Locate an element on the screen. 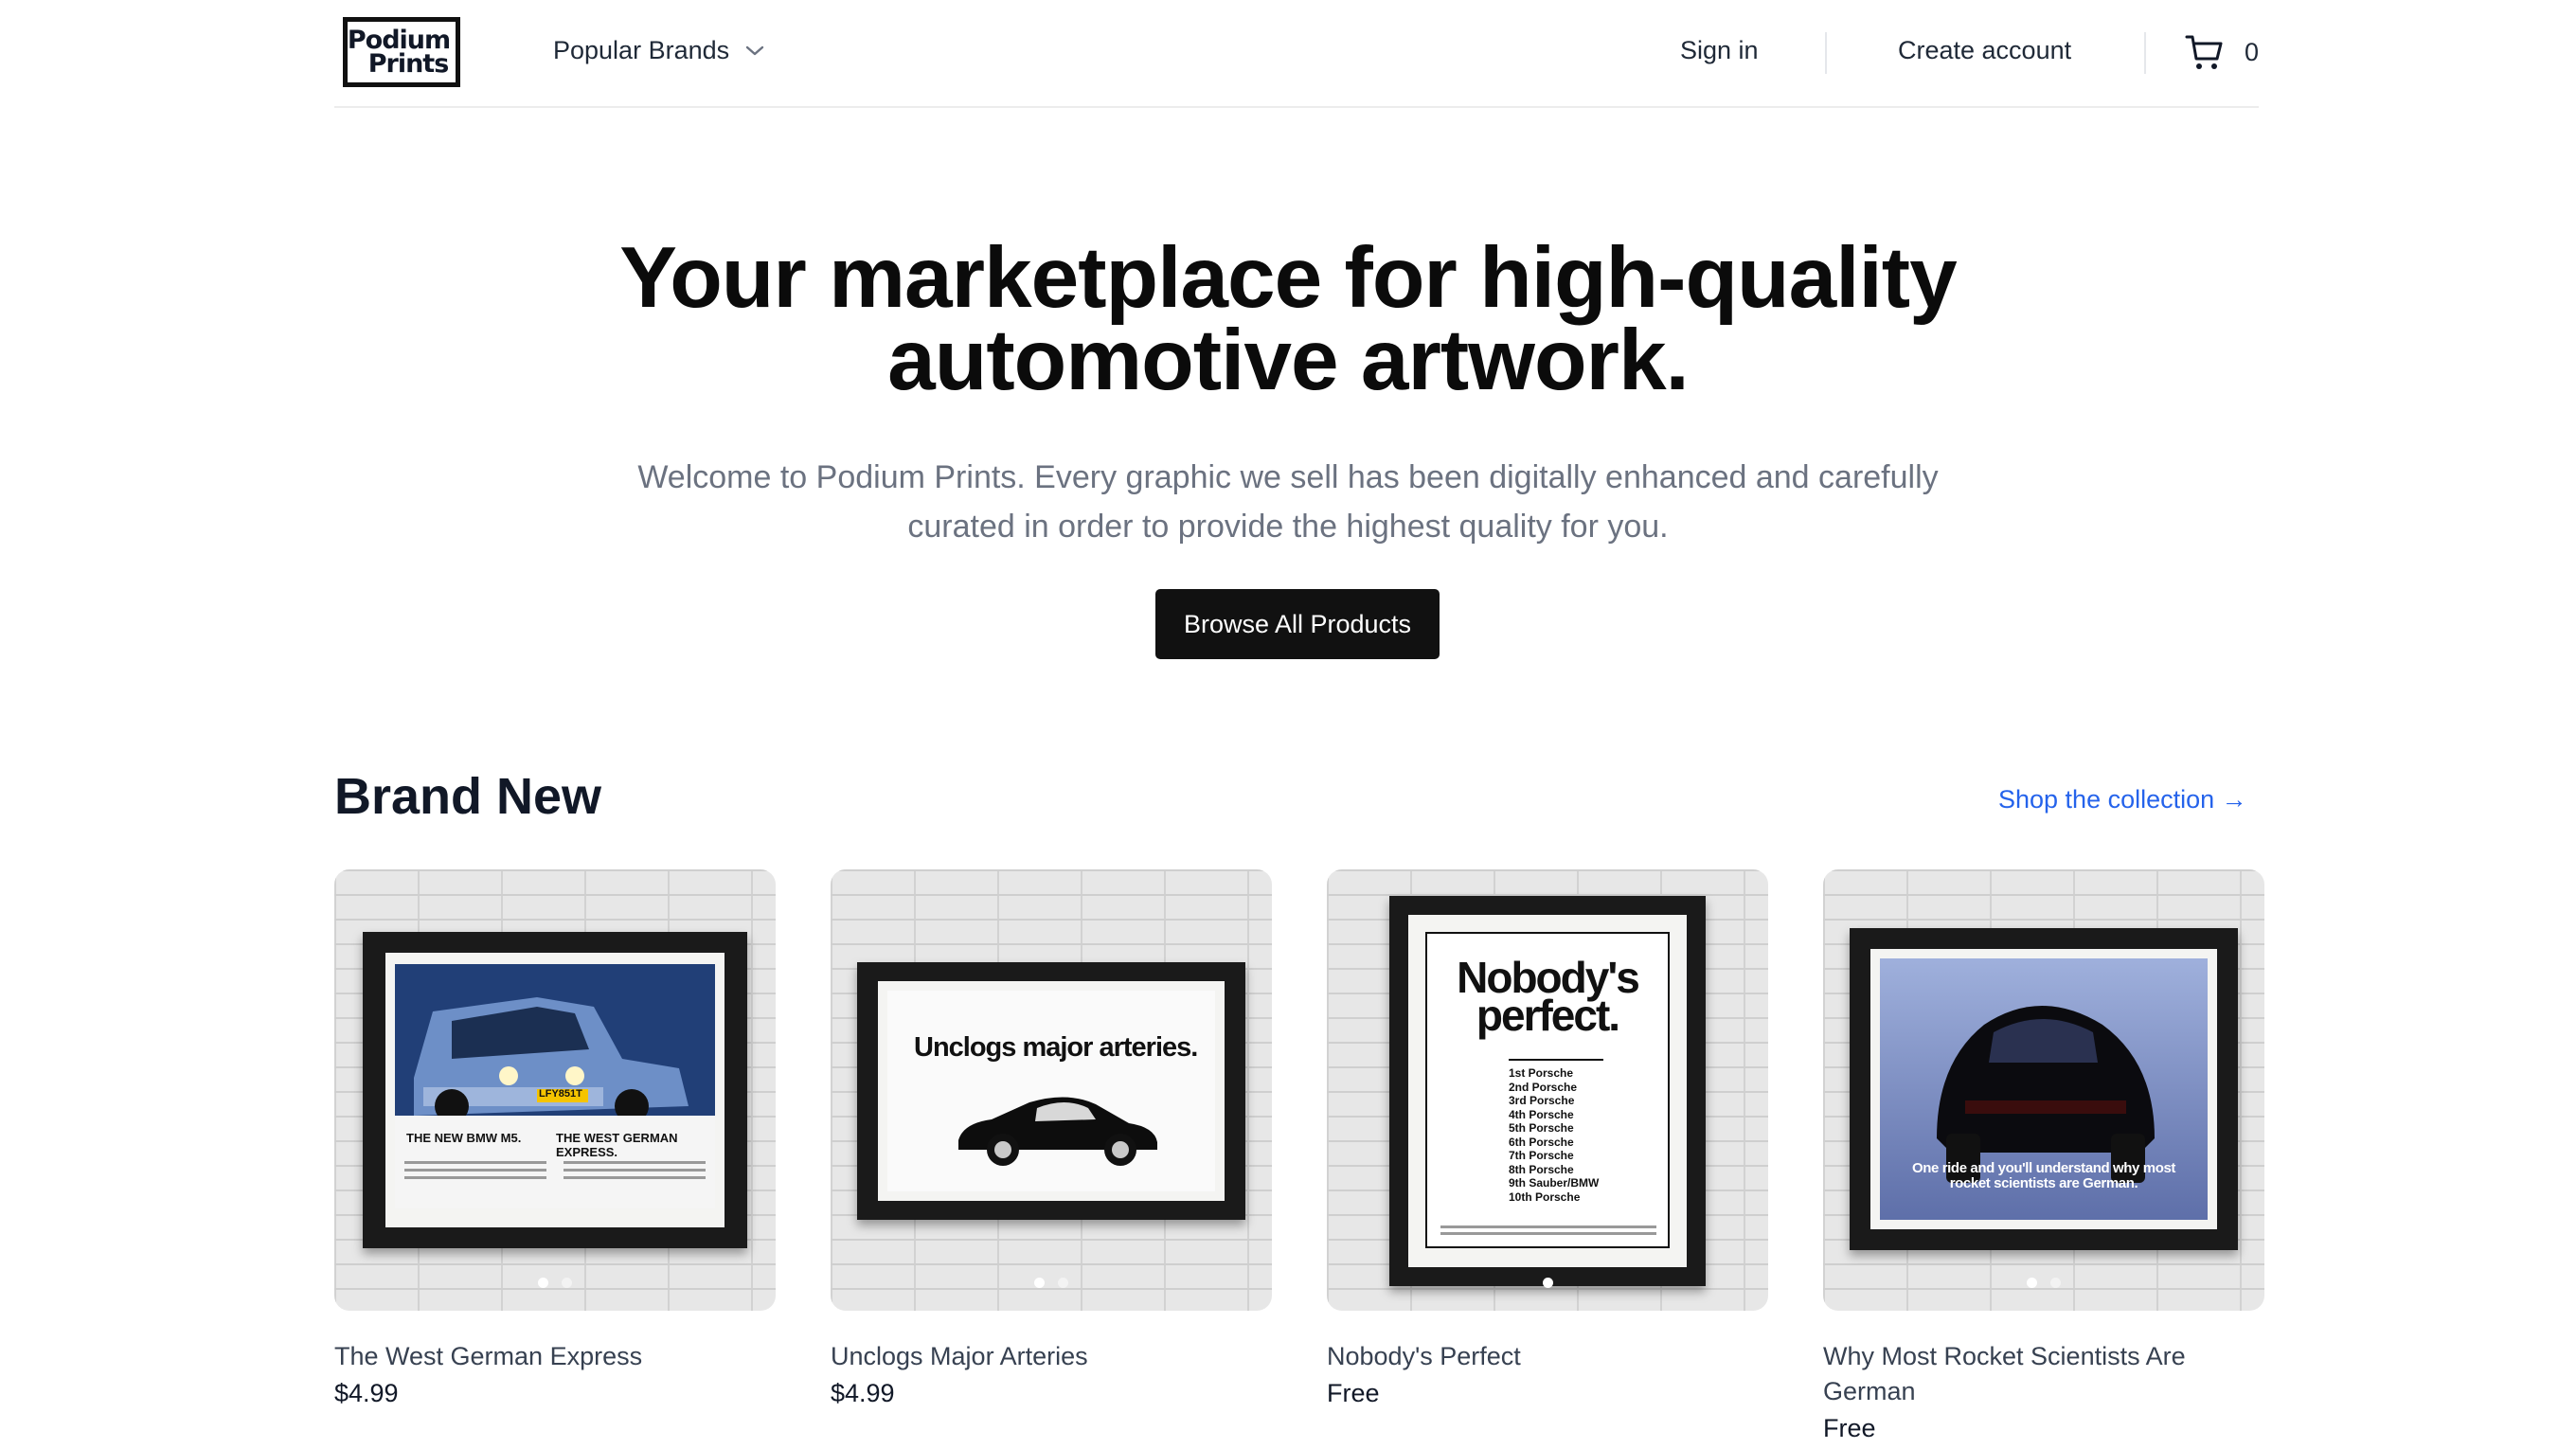 The height and width of the screenshot is (1449, 2576). popular-brands-dropdown: Popular Brands is located at coordinates (659, 50).